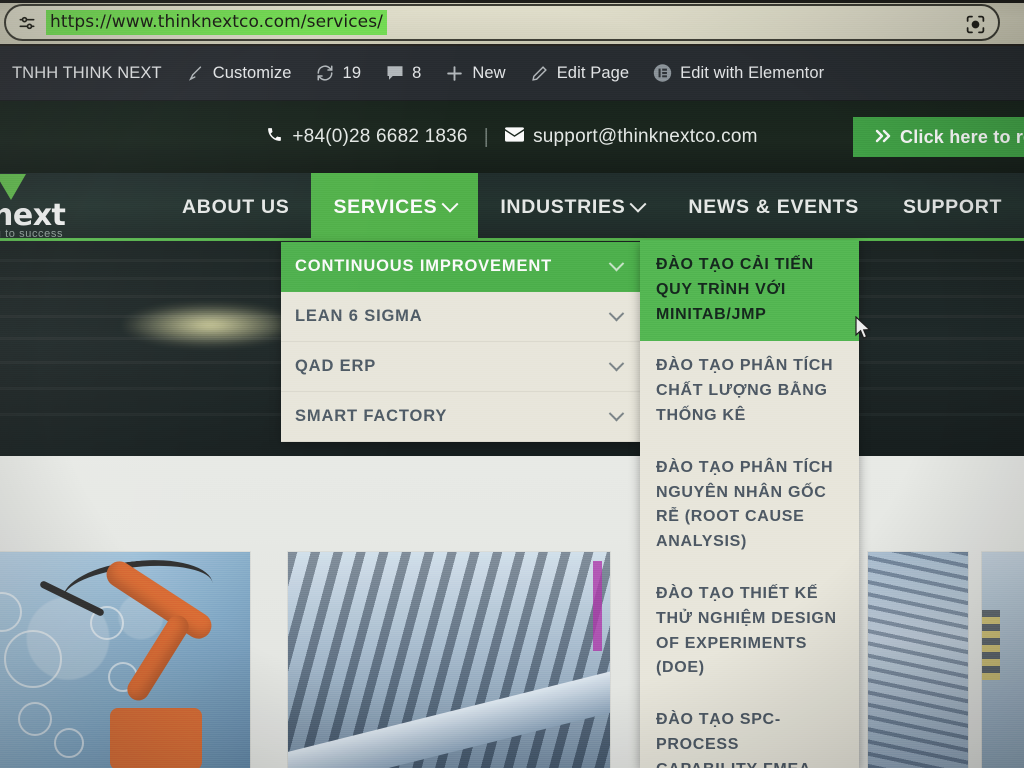 This screenshot has width=1024, height=768. I want to click on phone-link: +84(0)28 6682 1836, so click(366, 137).